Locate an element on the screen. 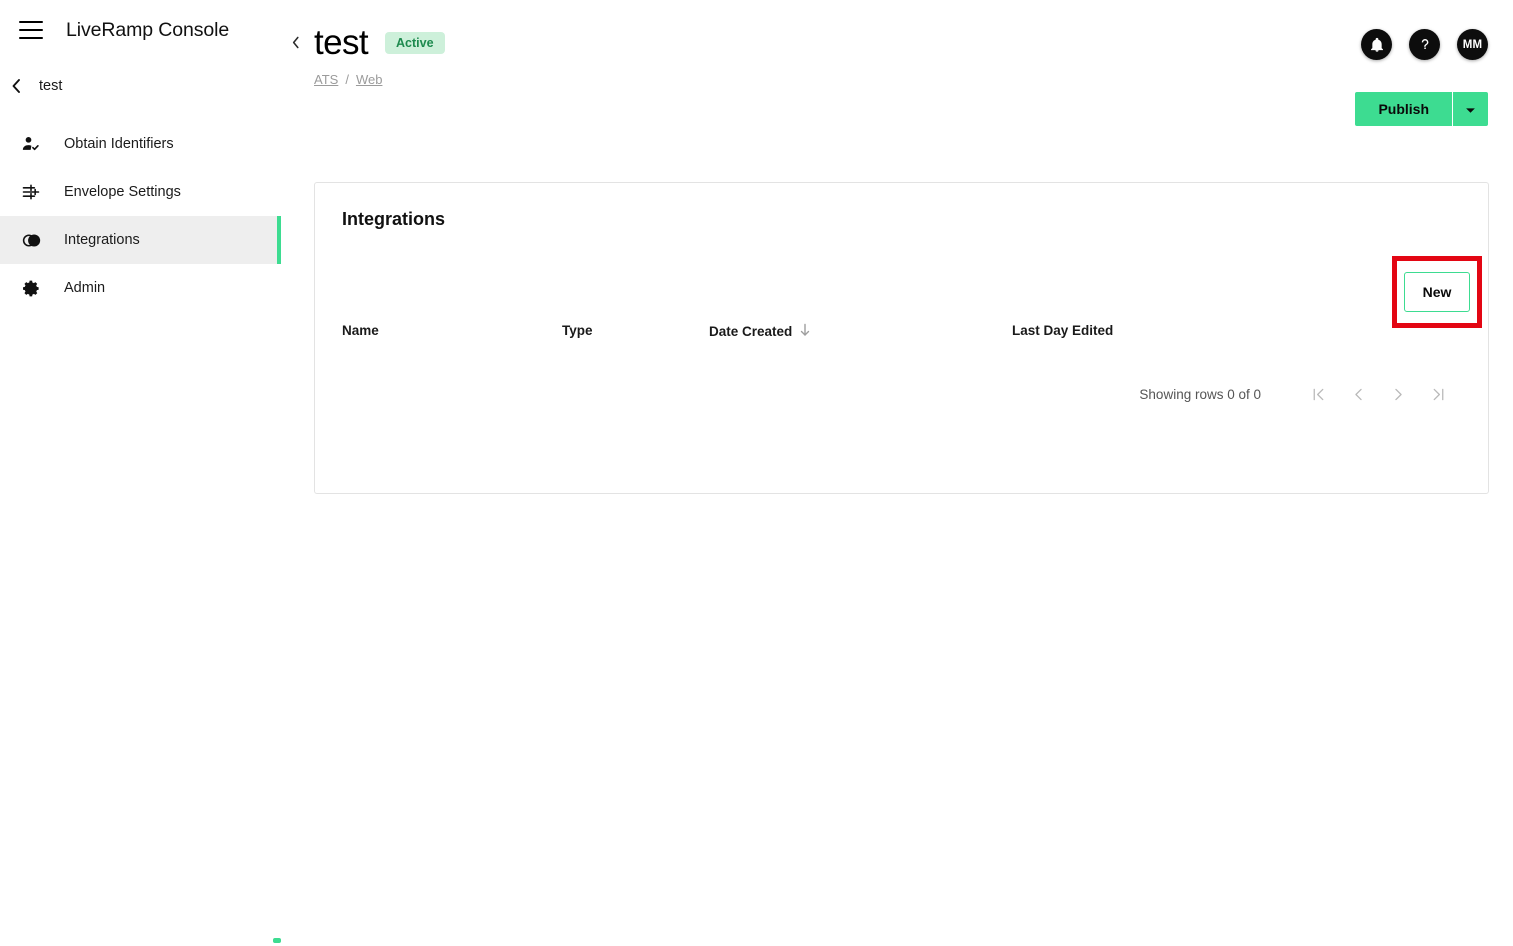 This screenshot has height=946, width=1513. overlapping-circles-icon is located at coordinates (31, 240).